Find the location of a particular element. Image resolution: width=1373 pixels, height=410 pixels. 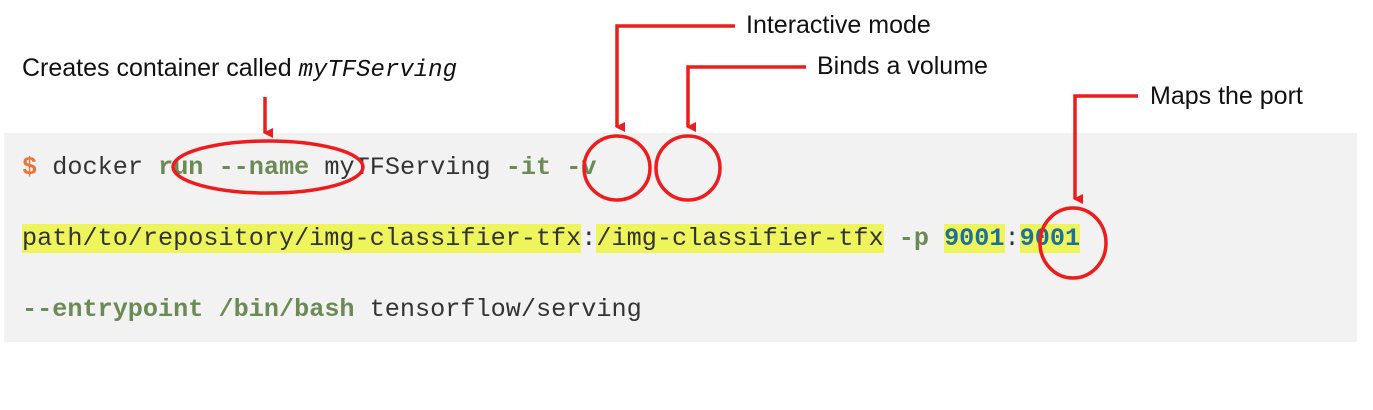

container-path: /img-classifier-tfx is located at coordinates (740, 238).